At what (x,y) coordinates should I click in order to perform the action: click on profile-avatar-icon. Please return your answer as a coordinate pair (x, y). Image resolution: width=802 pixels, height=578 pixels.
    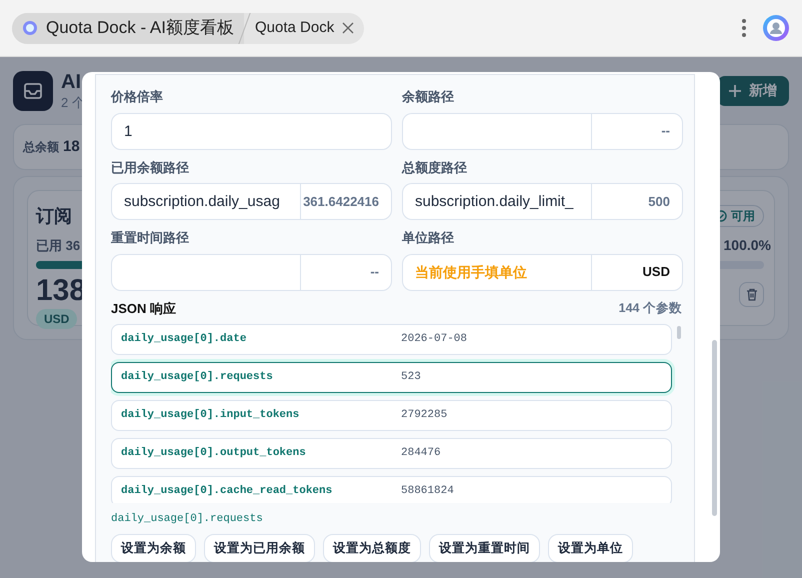
    Looking at the image, I should click on (776, 28).